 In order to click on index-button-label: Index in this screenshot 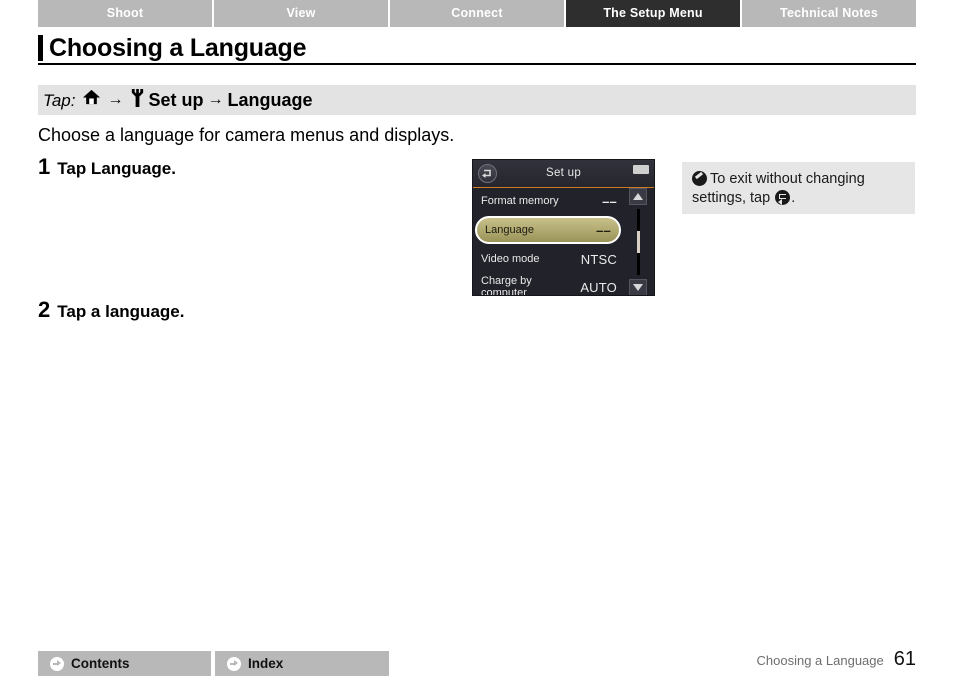, I will do `click(266, 663)`.